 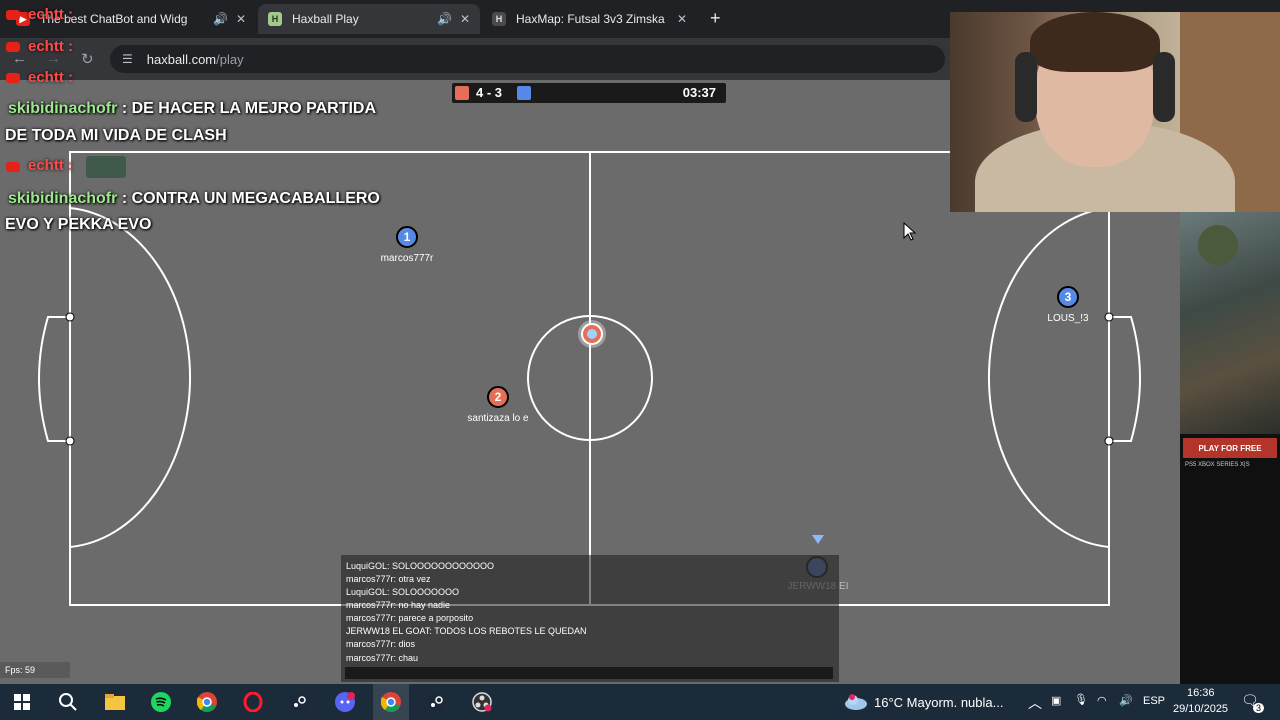 I want to click on chat-text: DE TODA MI VIDA DE CLASH, so click(x=116, y=135).